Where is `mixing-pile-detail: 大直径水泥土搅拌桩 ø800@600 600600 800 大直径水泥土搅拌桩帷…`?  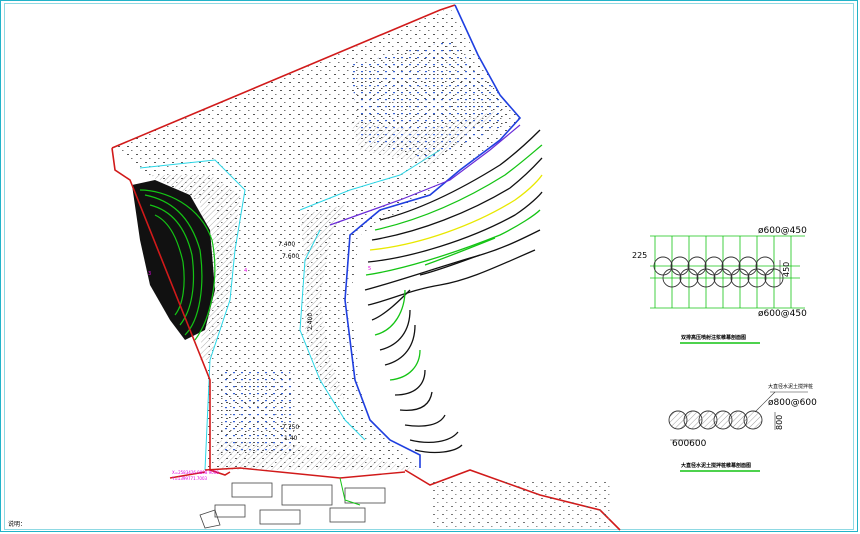 mixing-pile-detail: 大直径水泥土搅拌桩 ø800@600 600600 800 大直径水泥土搅拌桩帷… is located at coordinates (742, 427).